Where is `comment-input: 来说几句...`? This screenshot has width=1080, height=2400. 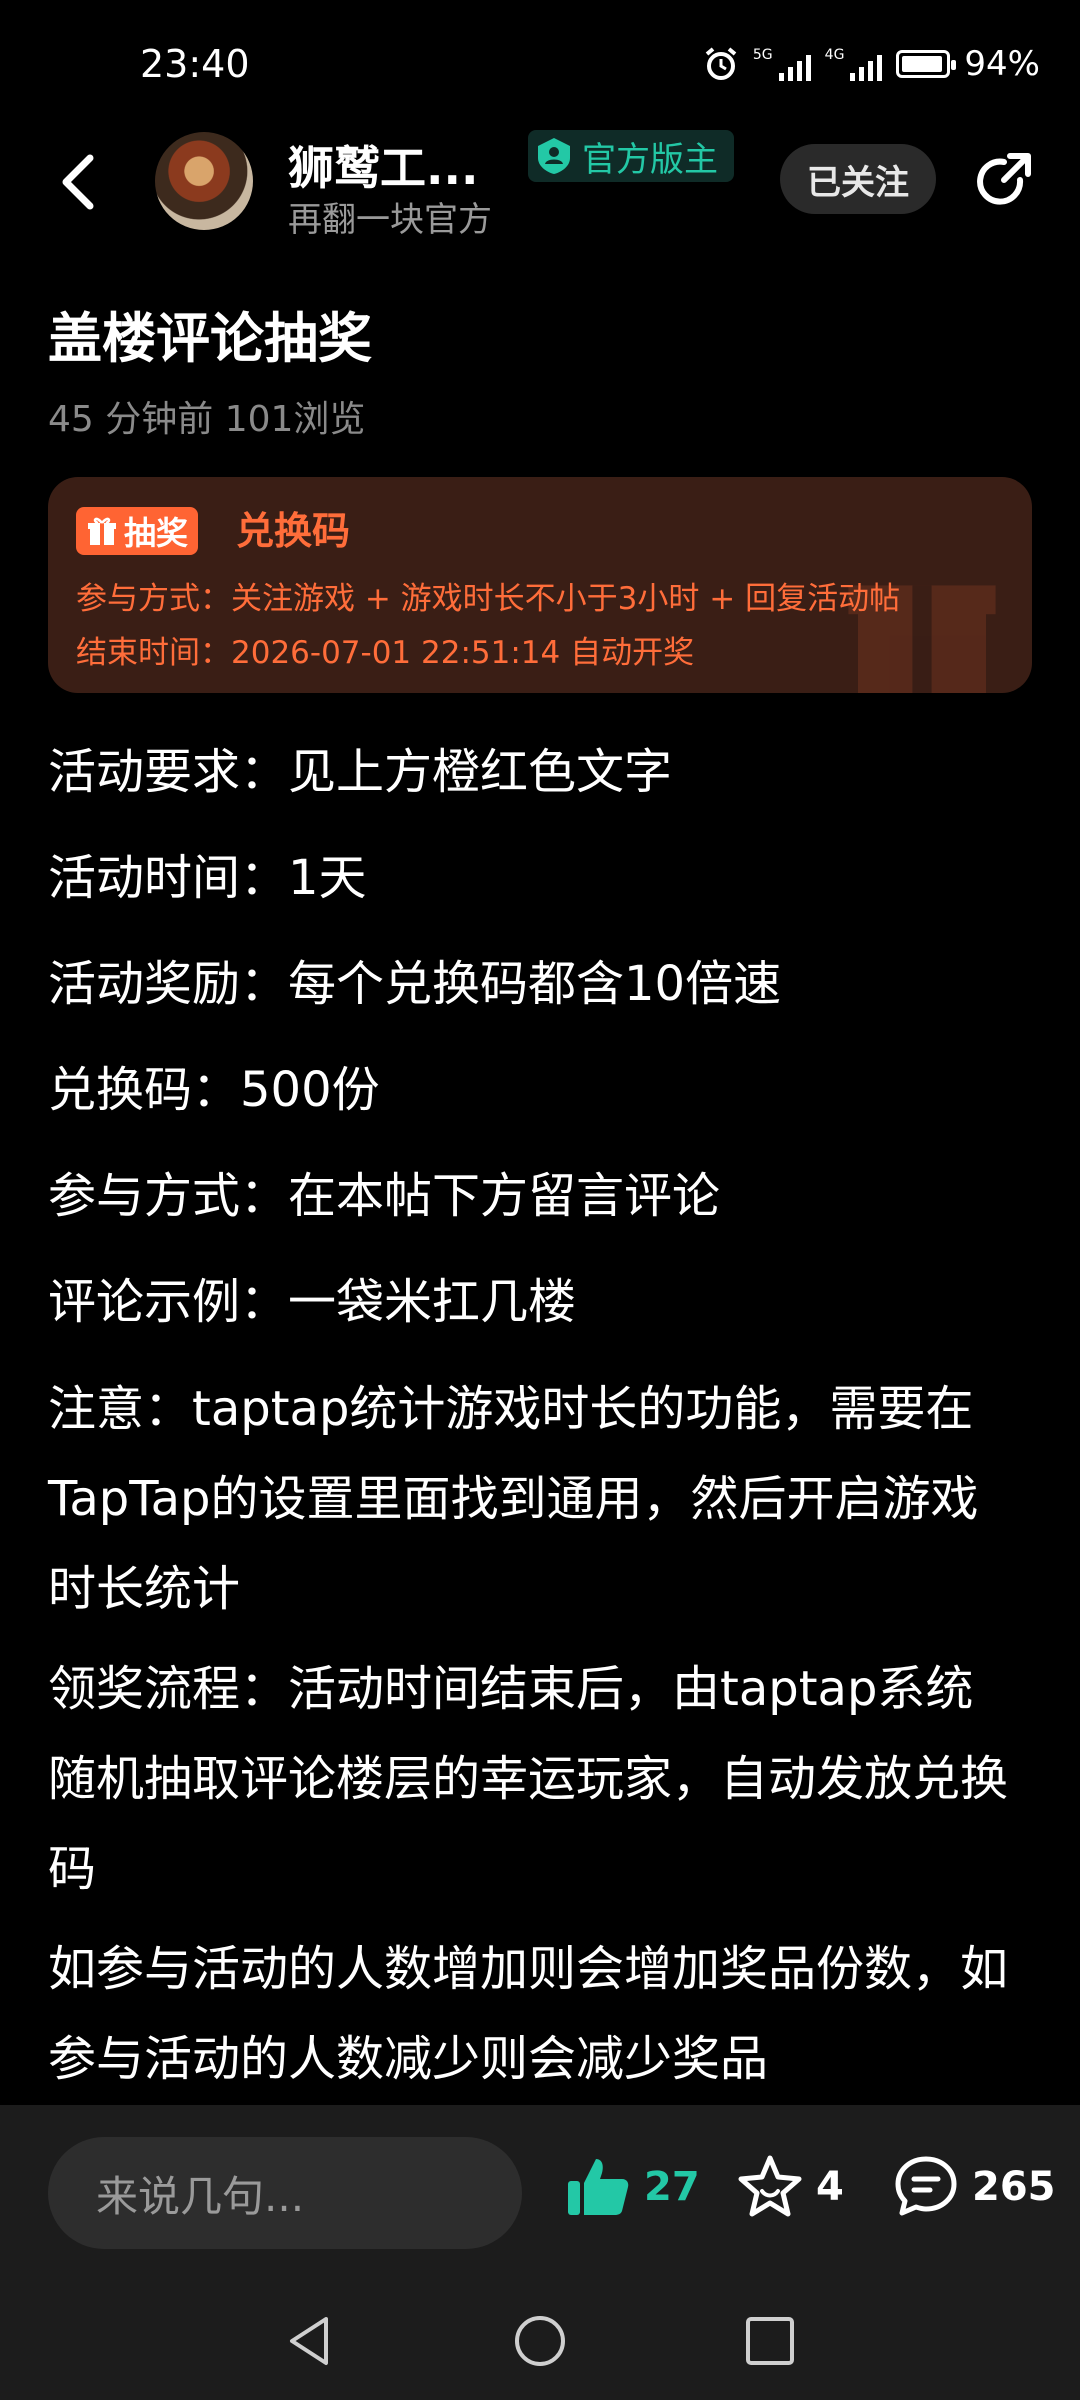 comment-input: 来说几句... is located at coordinates (285, 2193).